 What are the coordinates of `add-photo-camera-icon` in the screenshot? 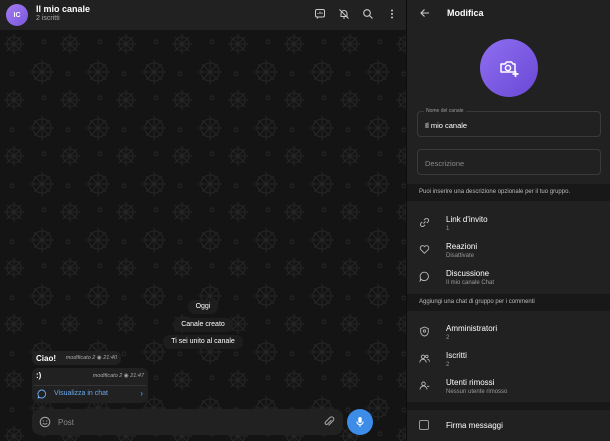 It's located at (509, 69).